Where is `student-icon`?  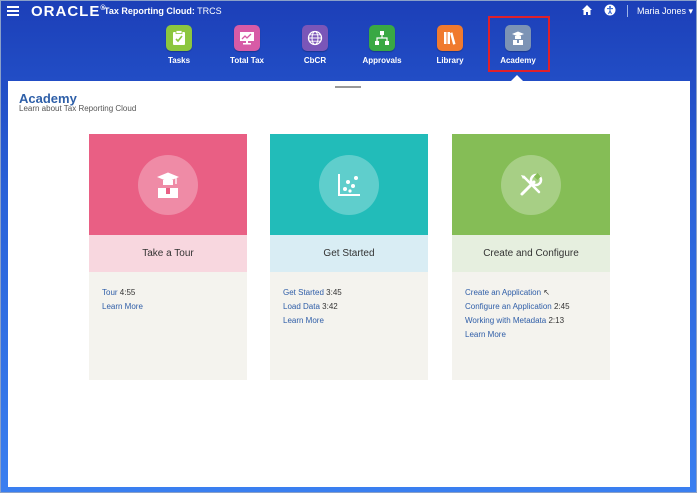
student-icon is located at coordinates (168, 184).